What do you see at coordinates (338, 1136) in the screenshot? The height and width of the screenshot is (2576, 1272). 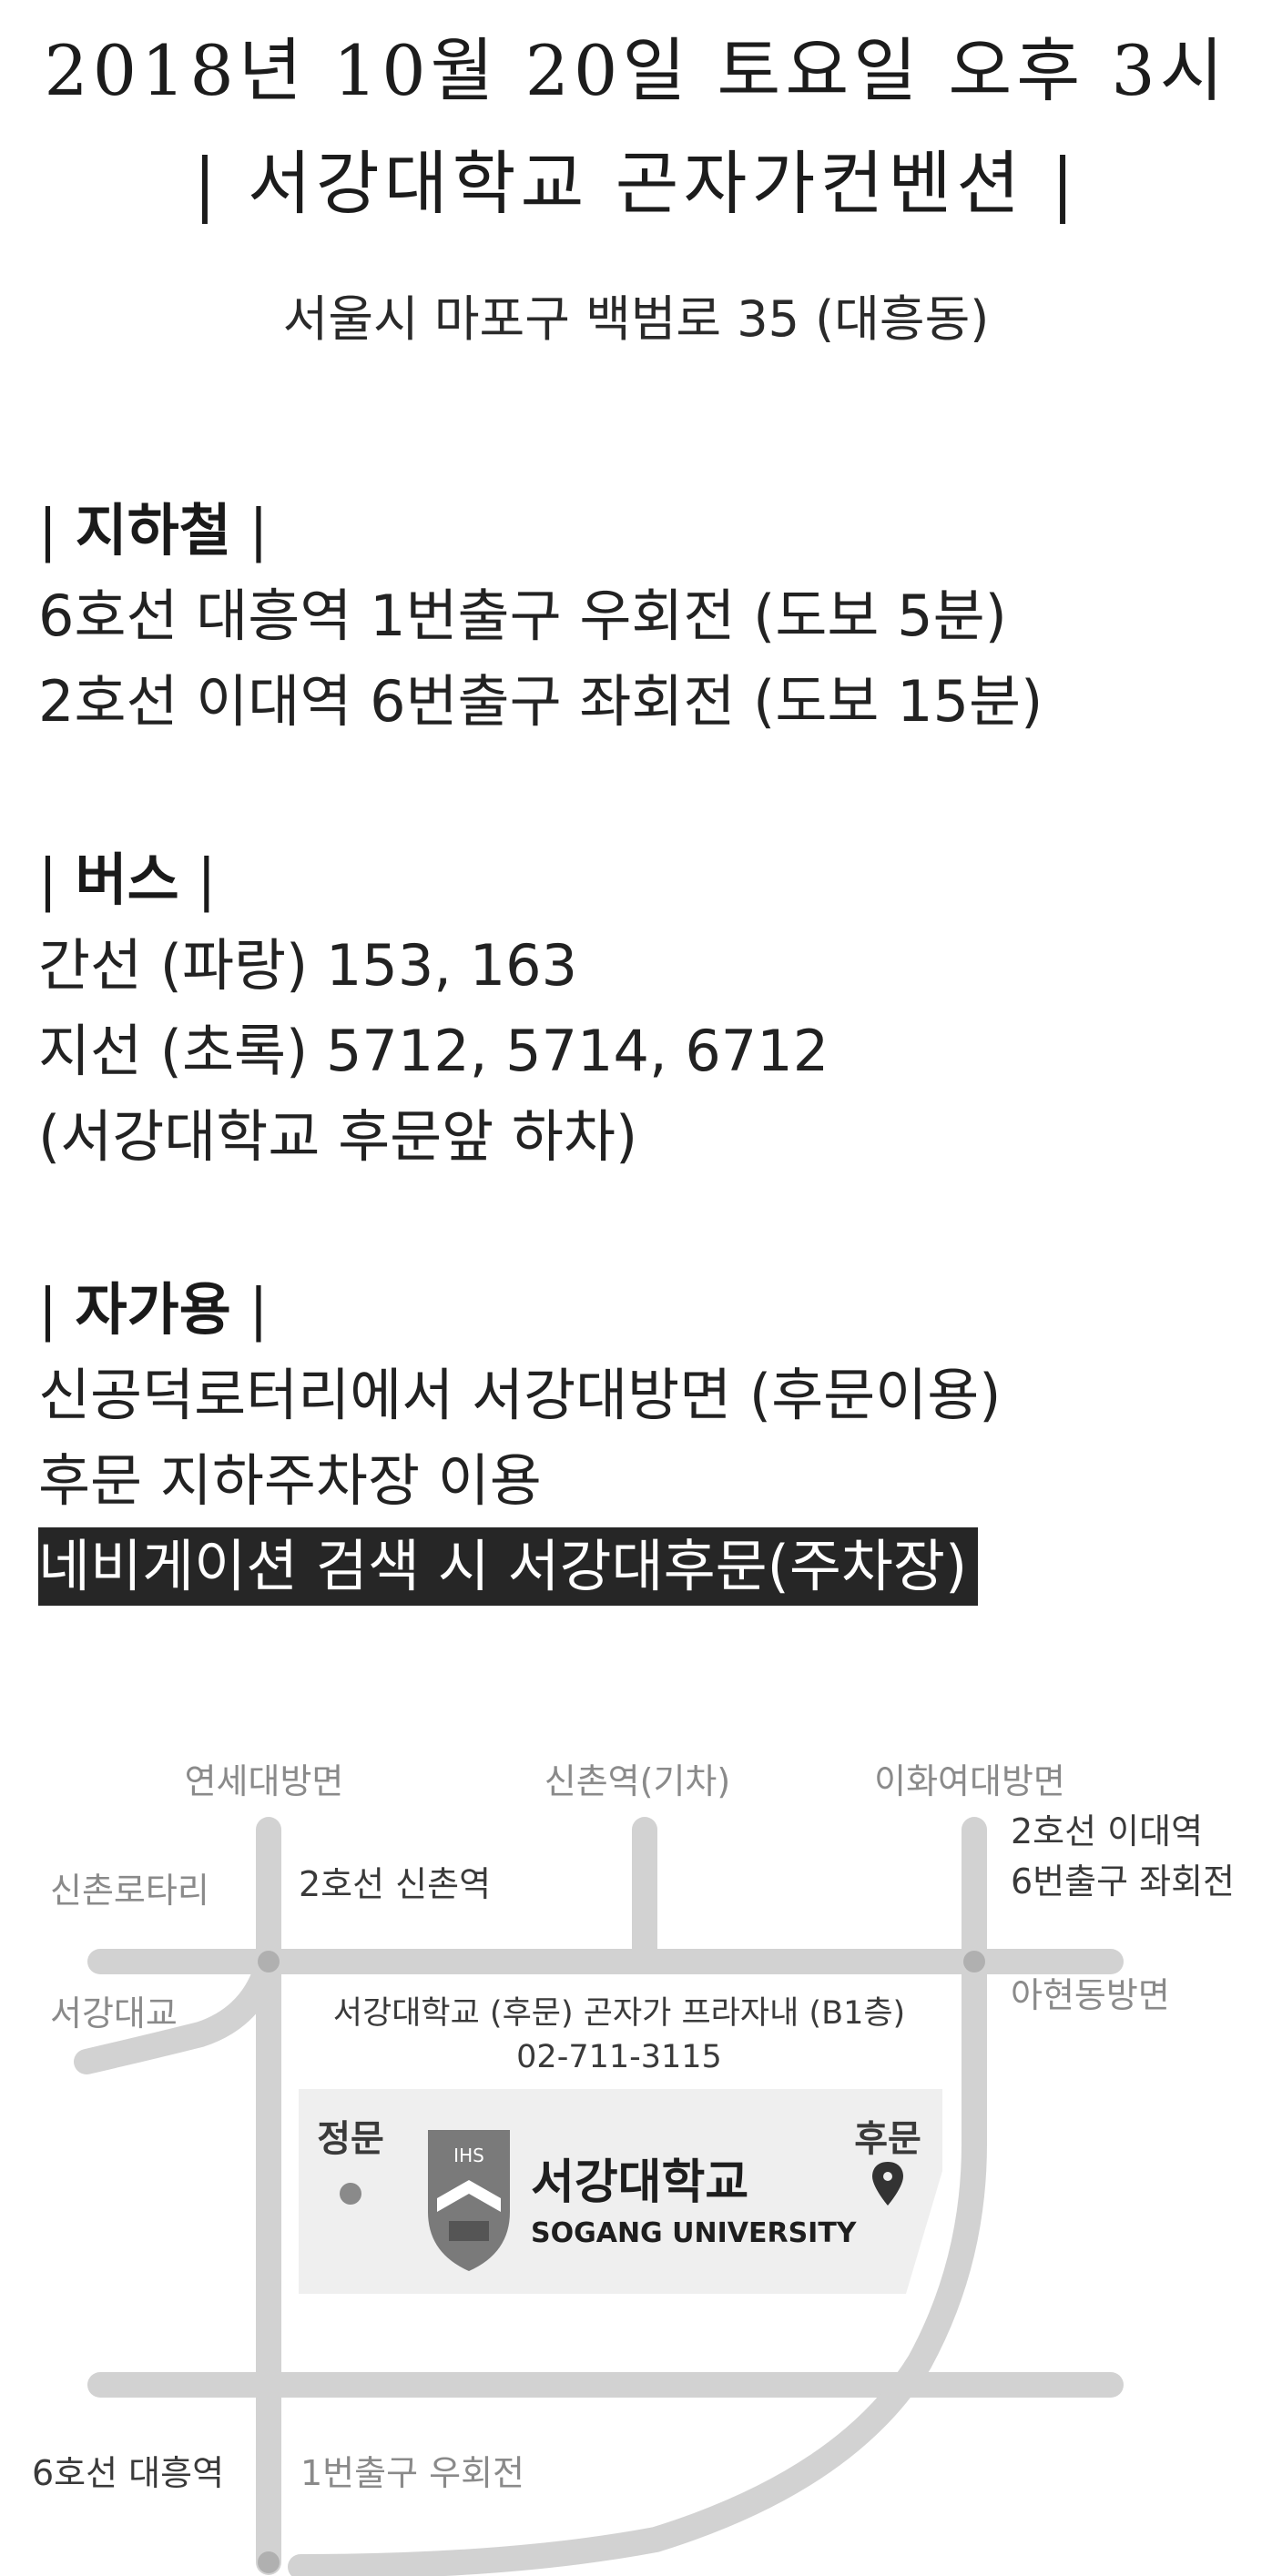 I see `bus-line-3: (서강대학교 후문앞 하차)` at bounding box center [338, 1136].